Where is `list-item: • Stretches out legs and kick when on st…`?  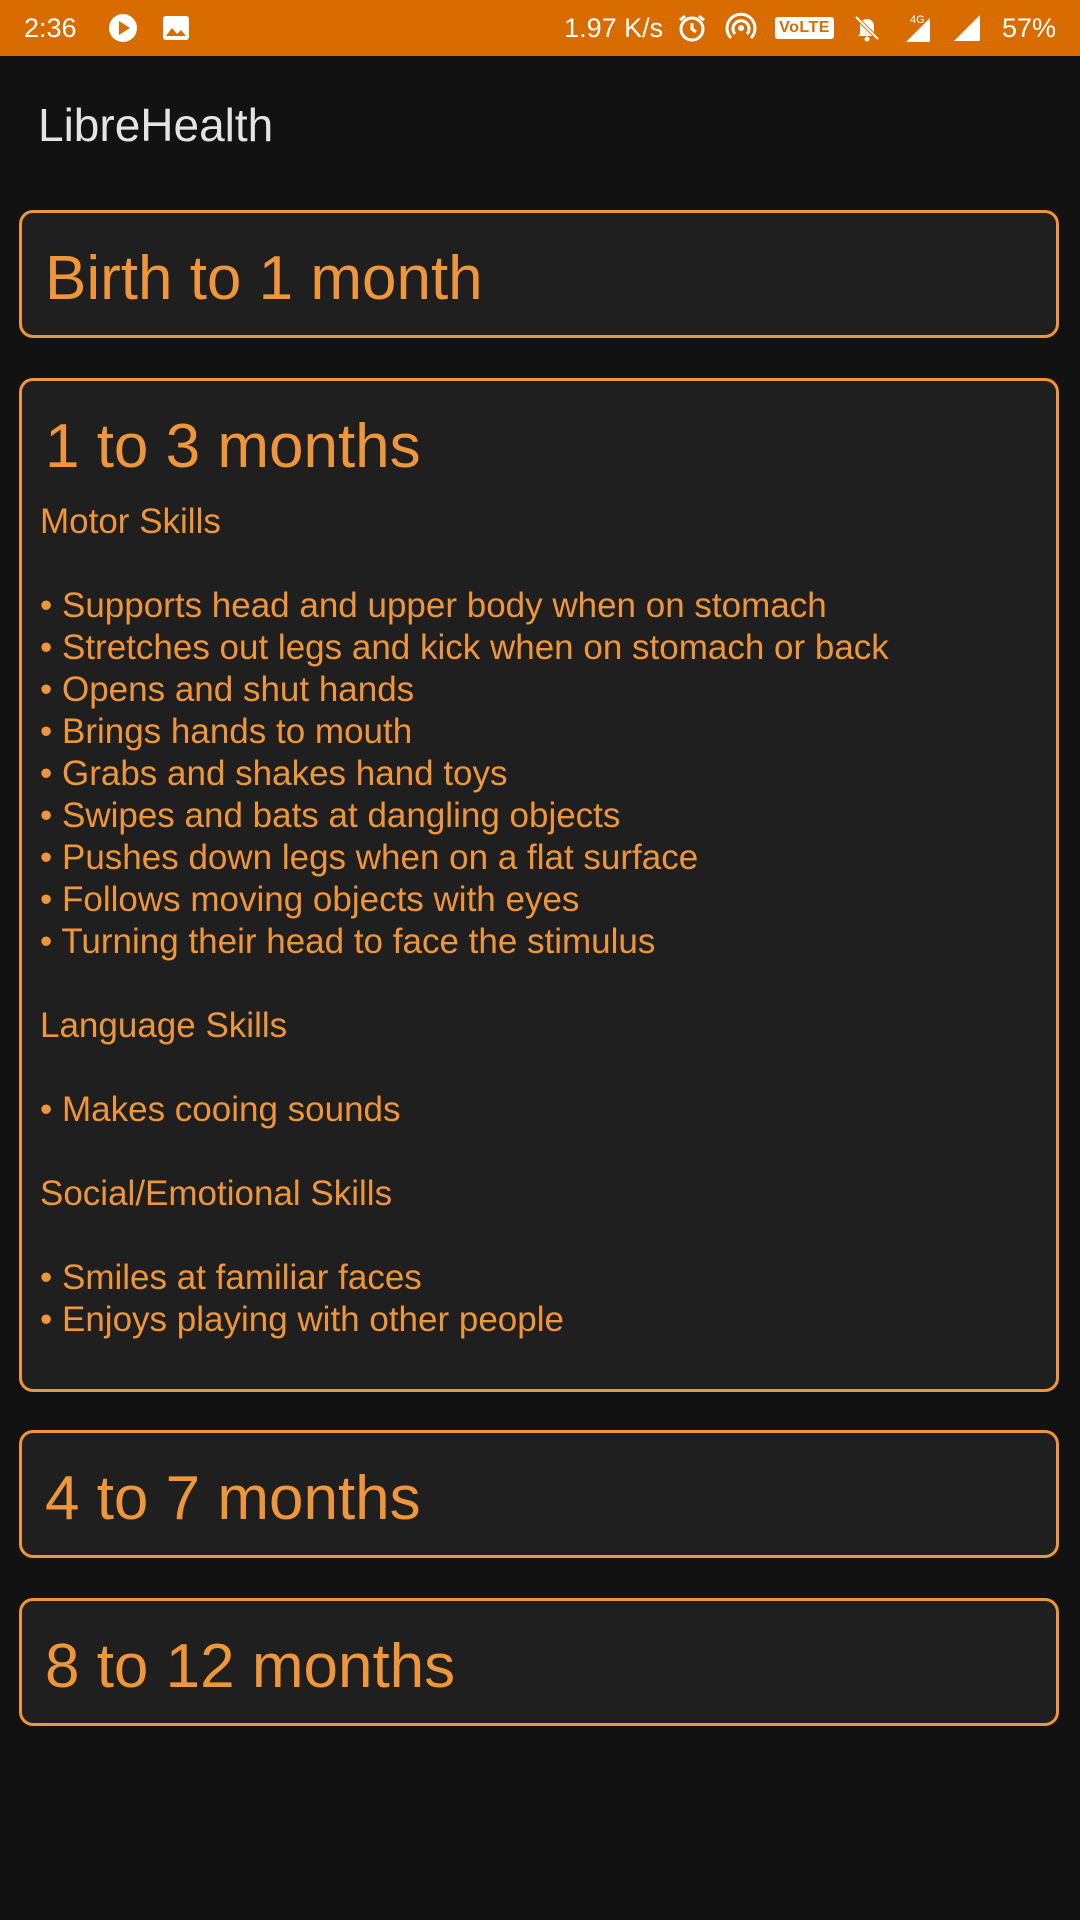 list-item: • Stretches out legs and kick when on st… is located at coordinates (464, 647).